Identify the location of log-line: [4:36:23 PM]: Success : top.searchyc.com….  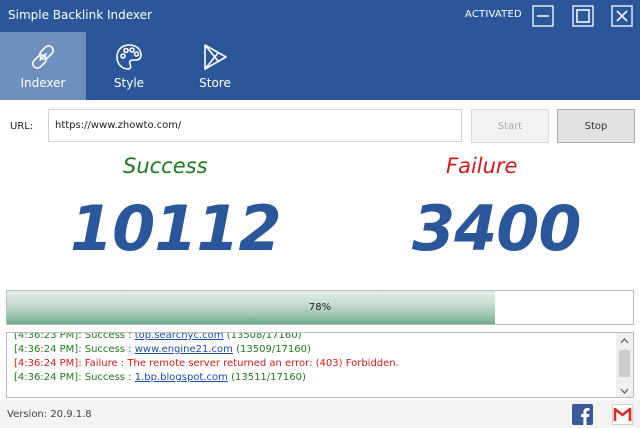
(314, 337).